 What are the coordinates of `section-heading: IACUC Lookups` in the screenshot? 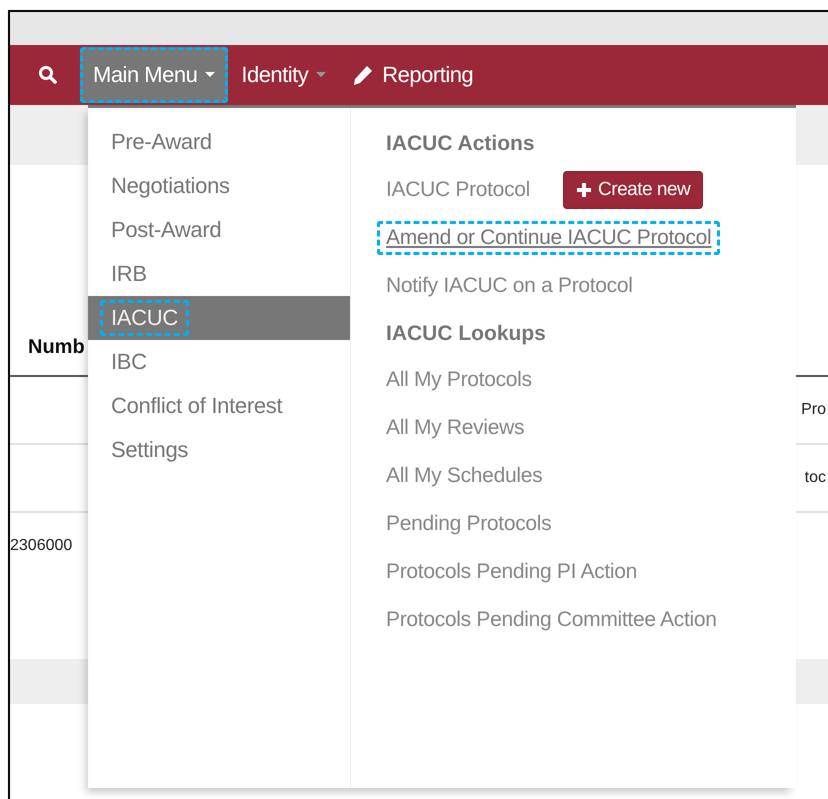 It's located at (466, 334).